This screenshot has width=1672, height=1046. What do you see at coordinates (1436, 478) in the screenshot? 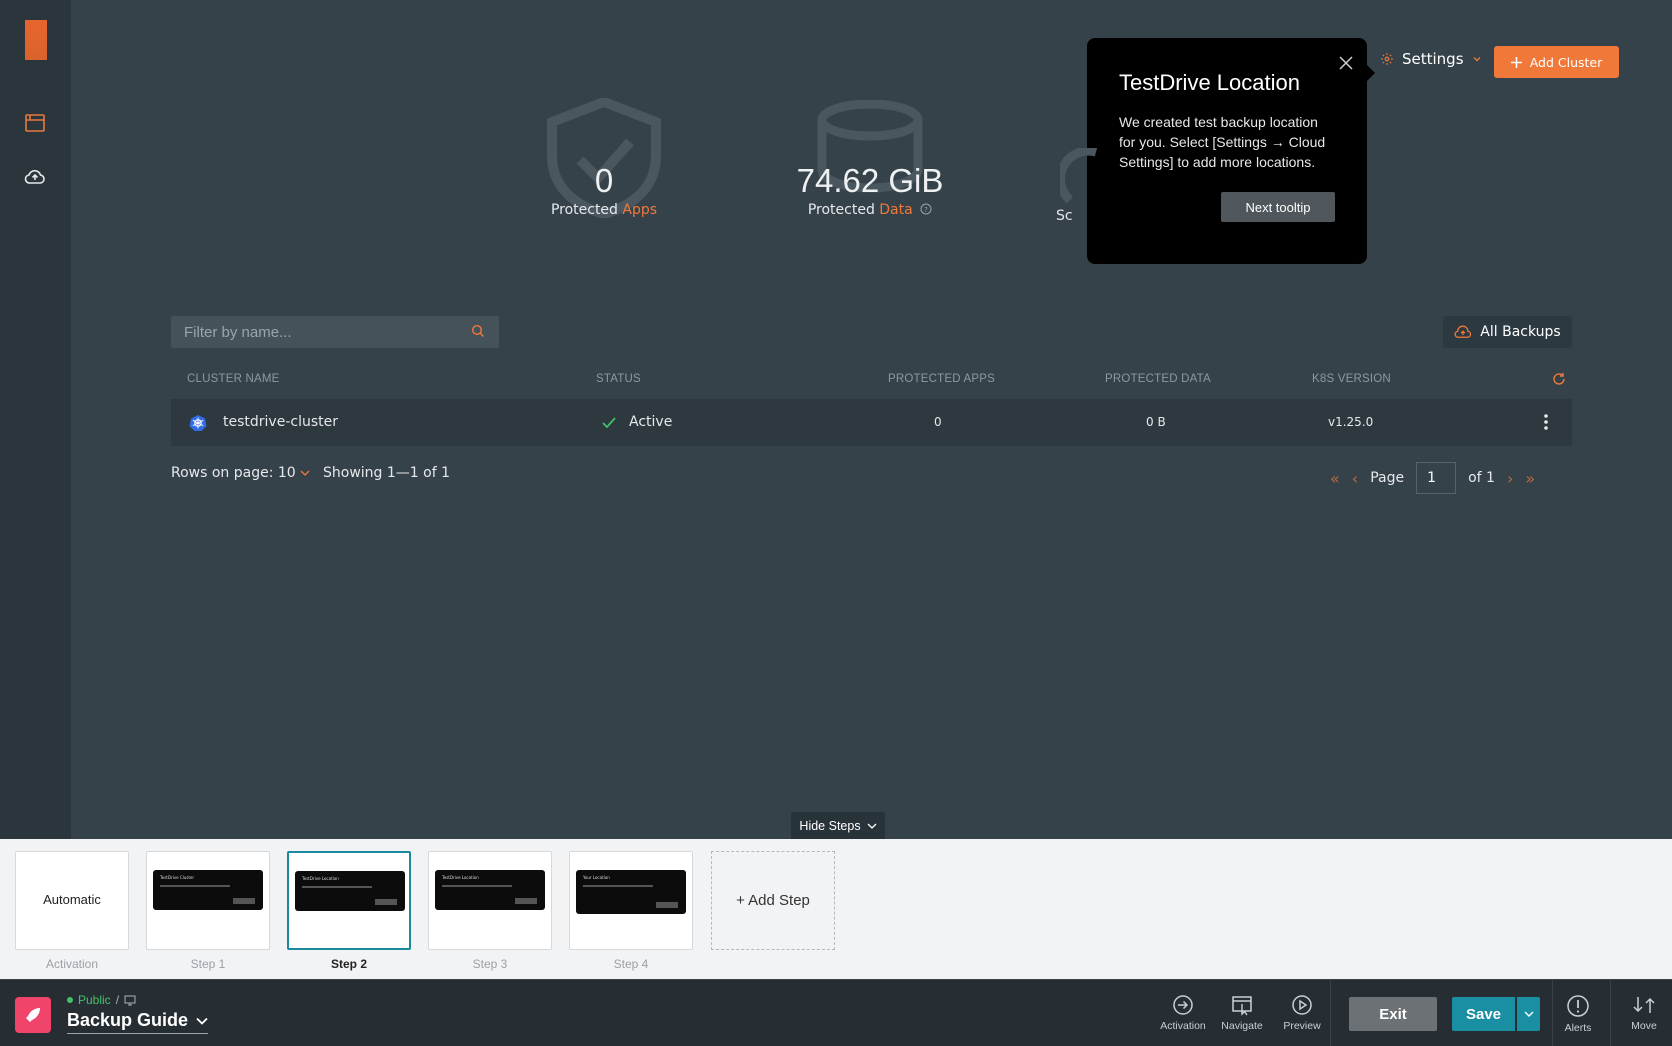
I see `page-number-input: 1` at bounding box center [1436, 478].